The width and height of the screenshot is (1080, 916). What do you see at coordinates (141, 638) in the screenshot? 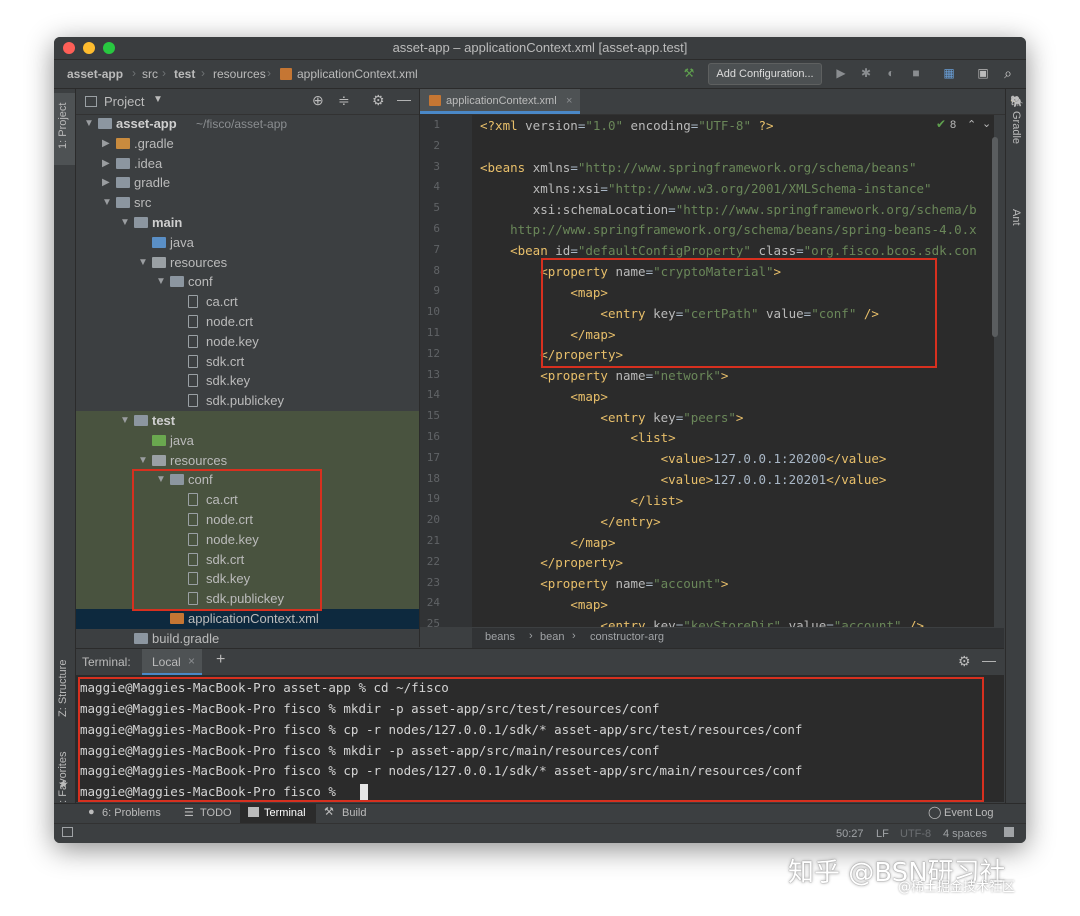
I see `gradle-icon` at bounding box center [141, 638].